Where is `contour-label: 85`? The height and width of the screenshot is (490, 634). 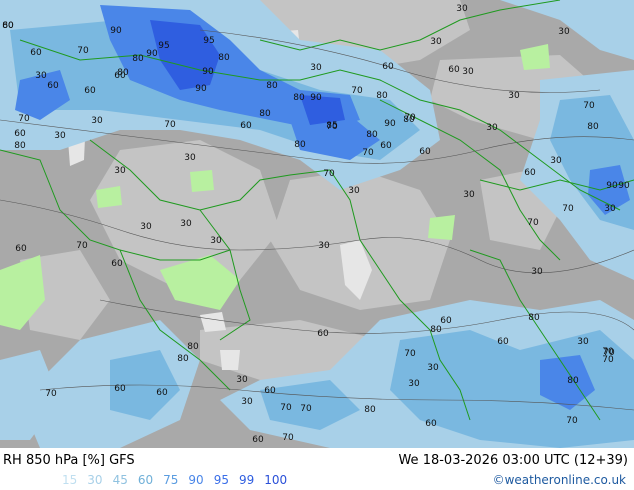
contour-label: 85 is located at coordinates (331, 126).